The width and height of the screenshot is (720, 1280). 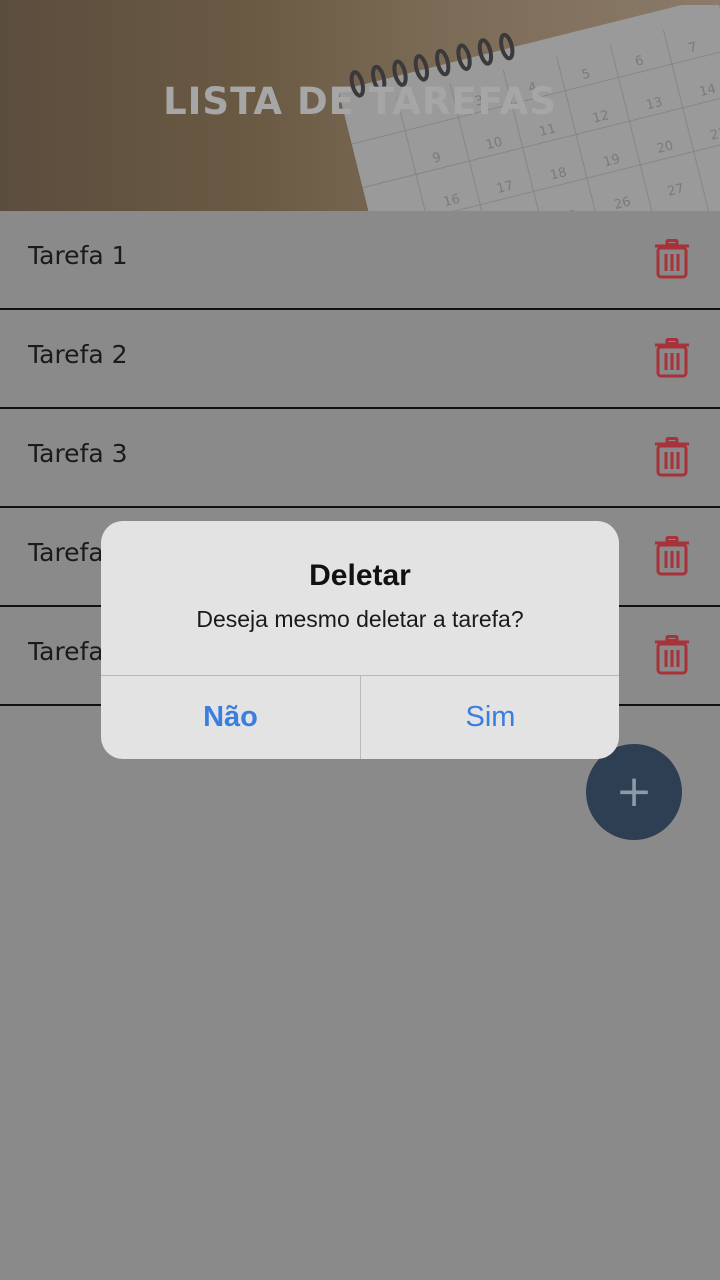 What do you see at coordinates (78, 255) in the screenshot?
I see `task-label: Tarefa 1` at bounding box center [78, 255].